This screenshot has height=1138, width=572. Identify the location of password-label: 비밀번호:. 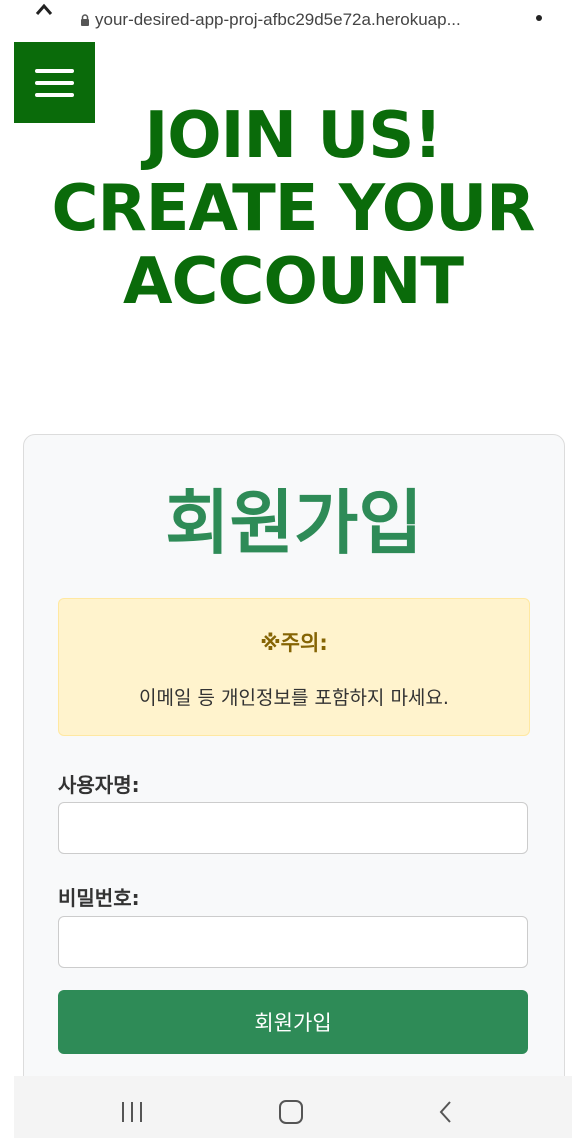
(99, 898).